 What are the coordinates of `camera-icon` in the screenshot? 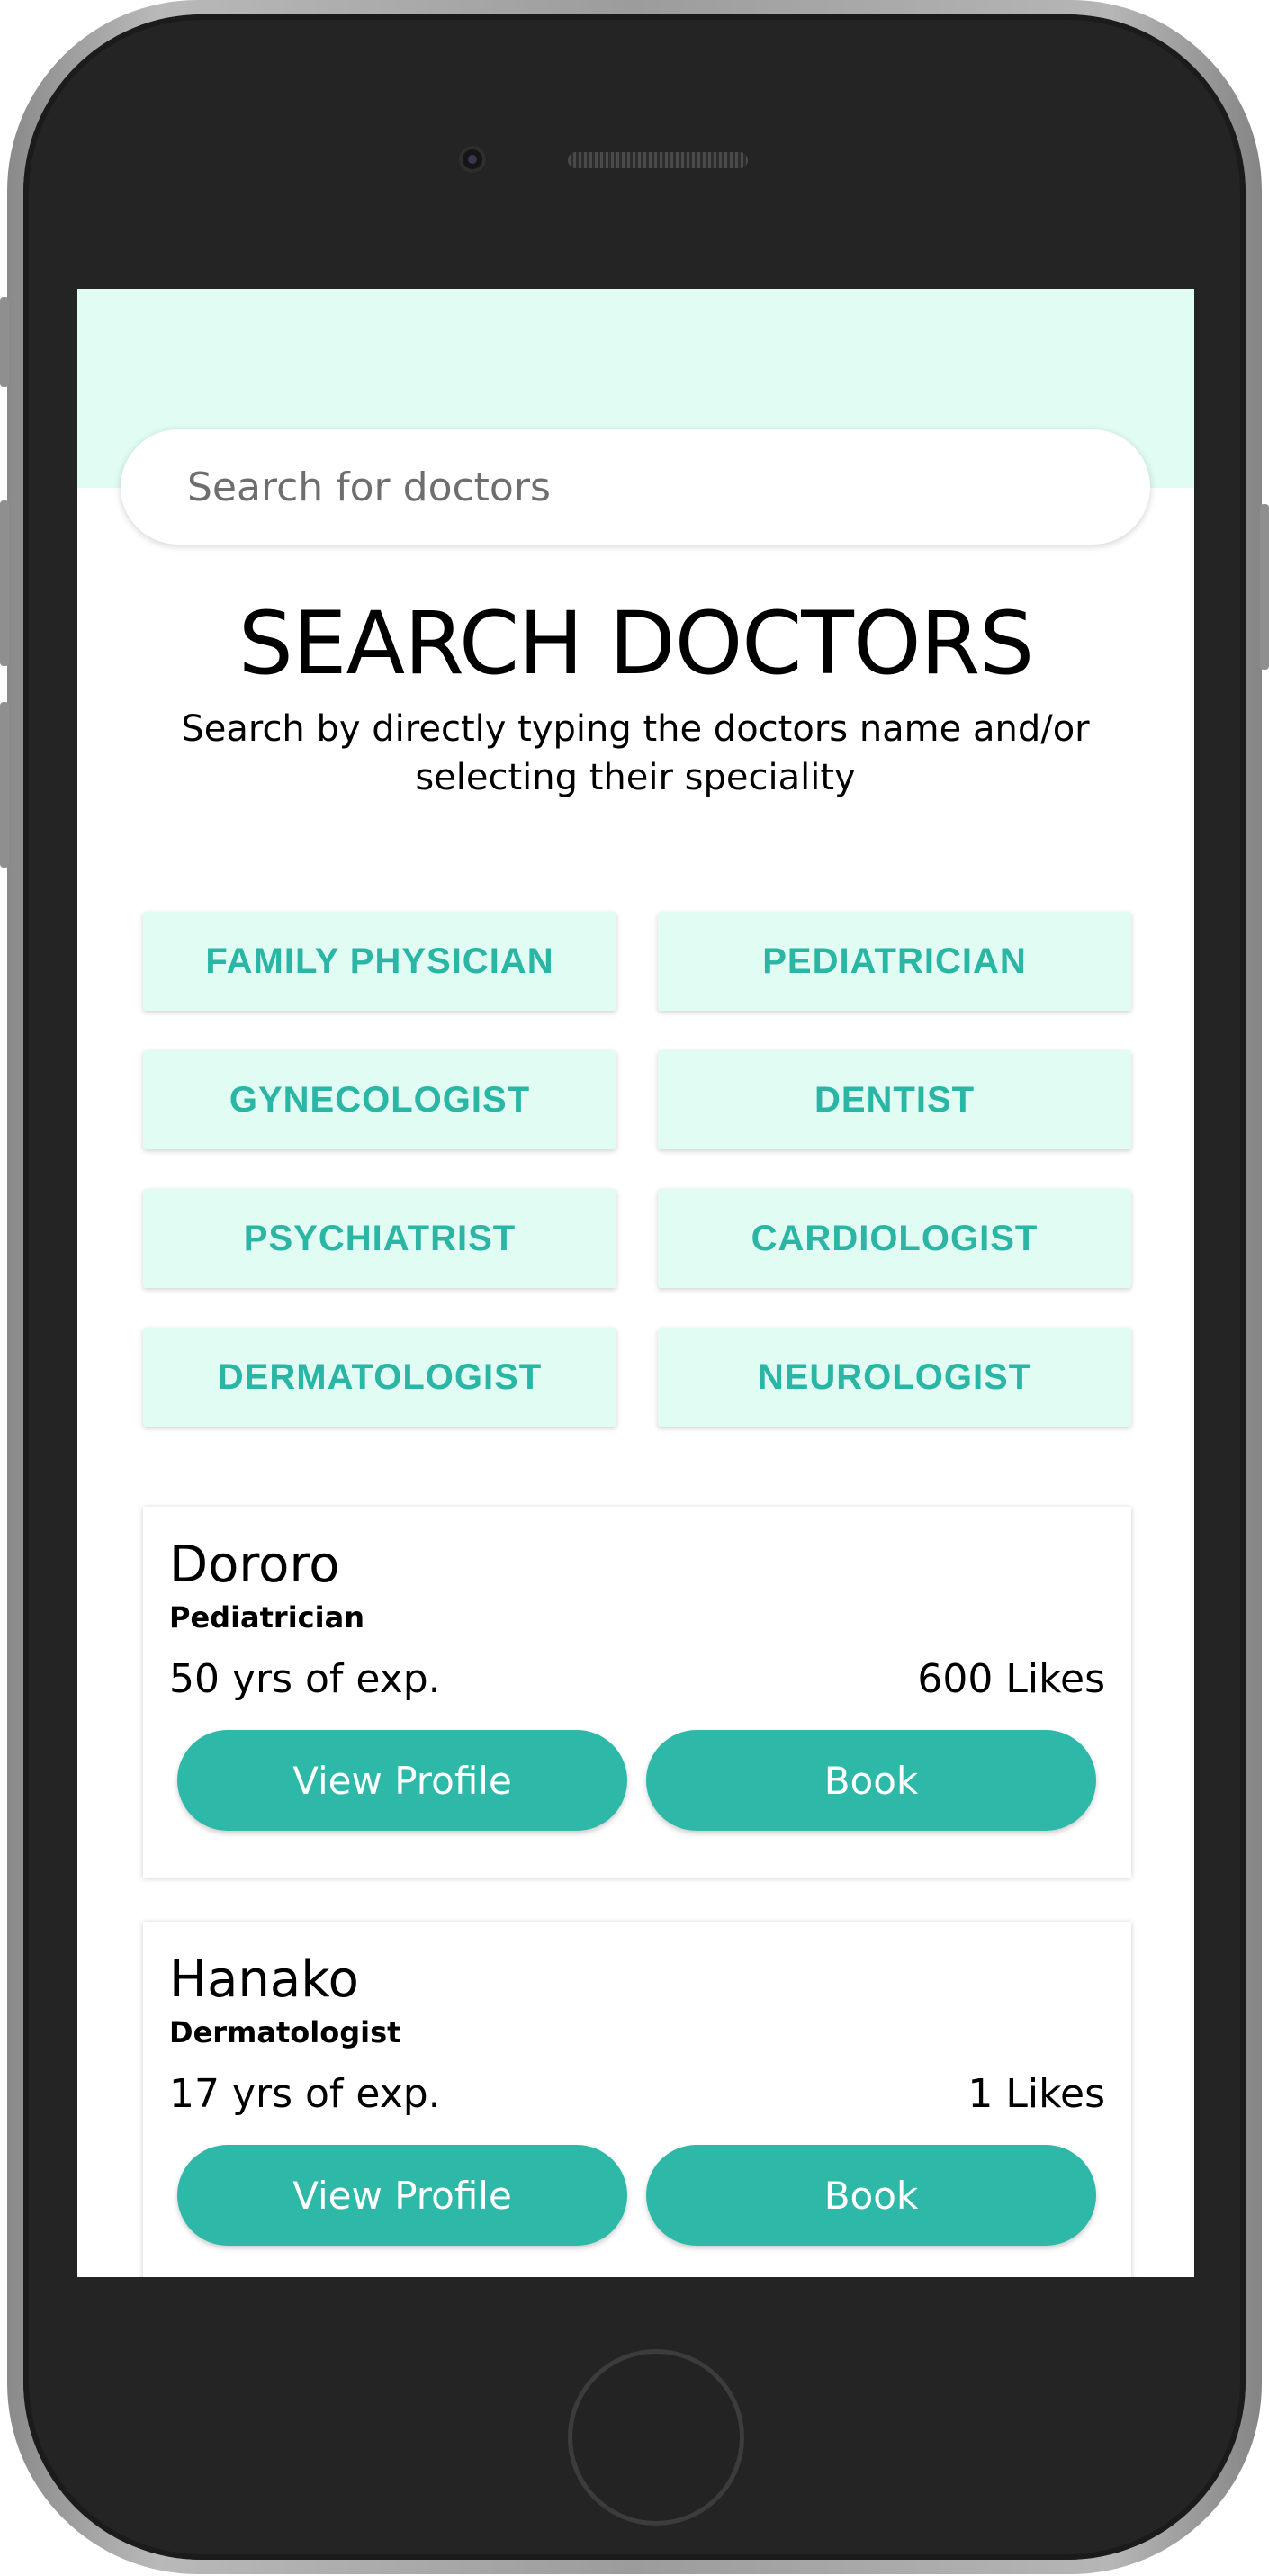 It's located at (472, 159).